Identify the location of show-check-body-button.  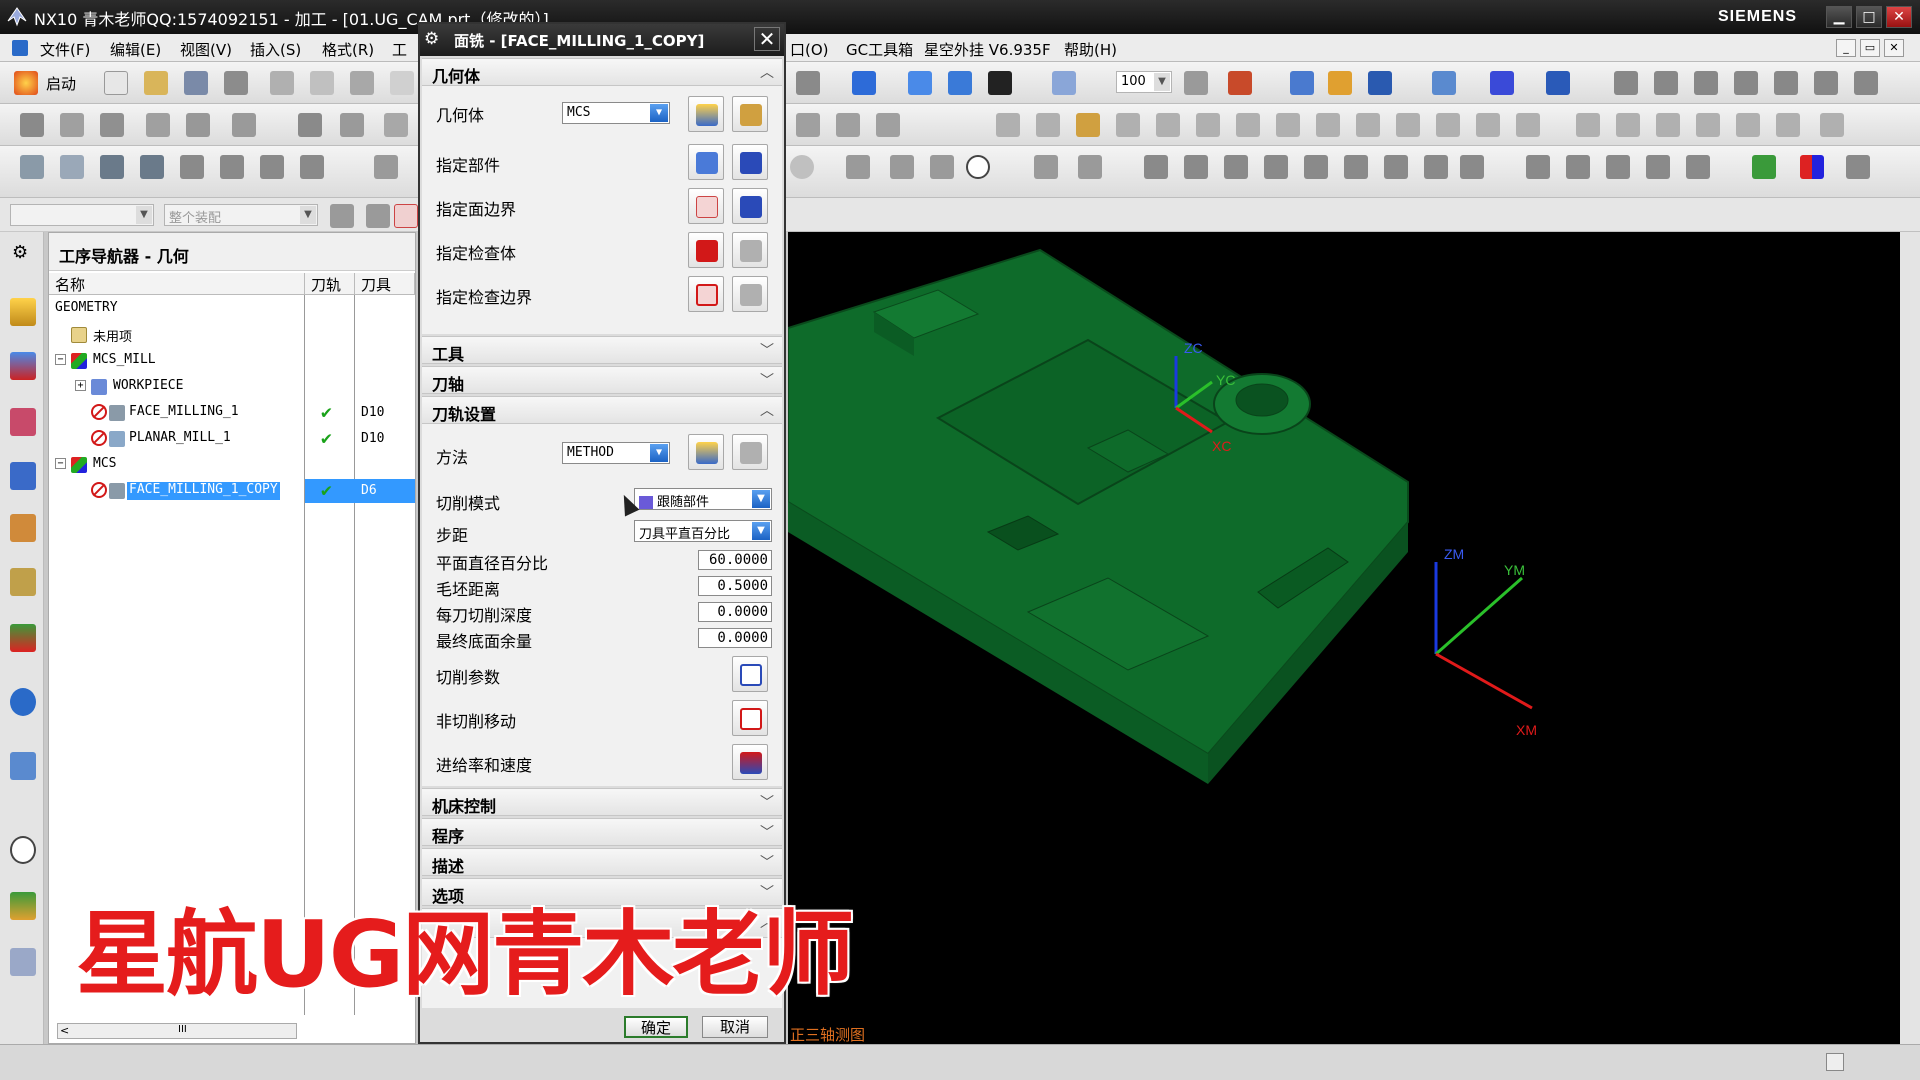
(750, 250).